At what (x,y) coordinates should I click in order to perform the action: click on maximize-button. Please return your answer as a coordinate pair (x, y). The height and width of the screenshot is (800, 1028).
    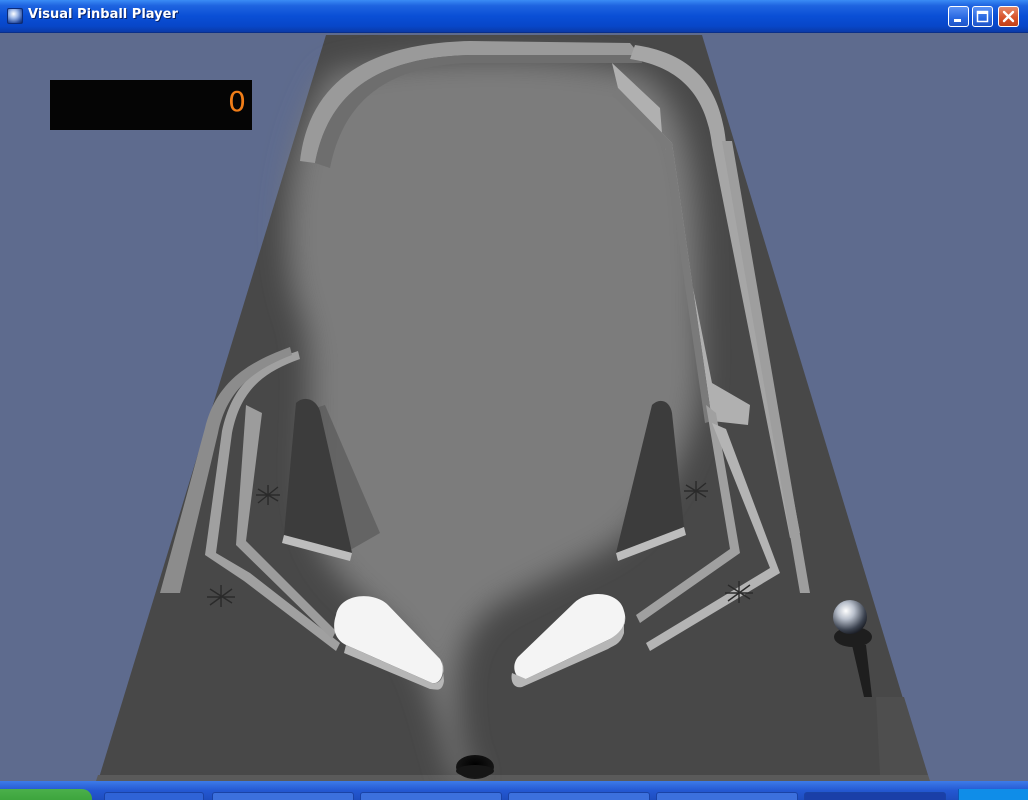
    Looking at the image, I should click on (982, 16).